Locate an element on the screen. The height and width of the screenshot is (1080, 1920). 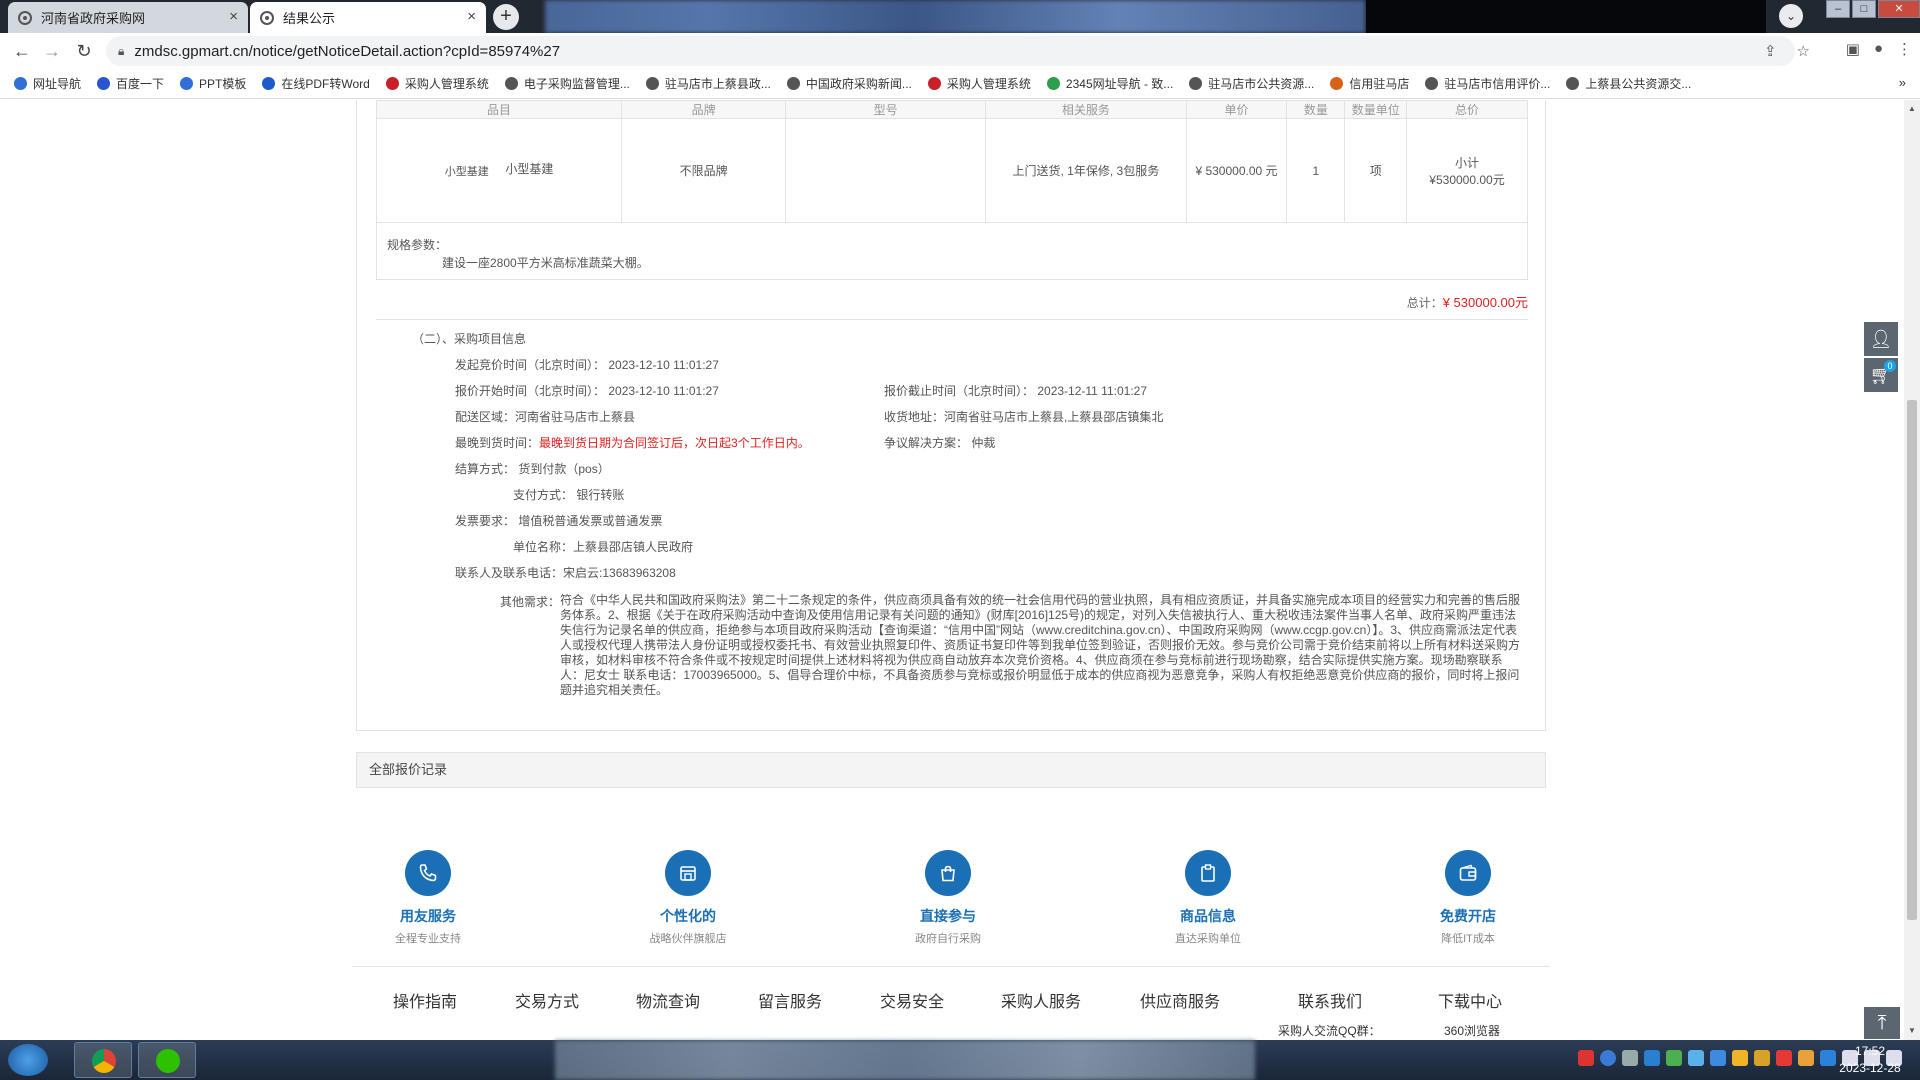
footer-link-download: 下载中心 is located at coordinates (1470, 1000).